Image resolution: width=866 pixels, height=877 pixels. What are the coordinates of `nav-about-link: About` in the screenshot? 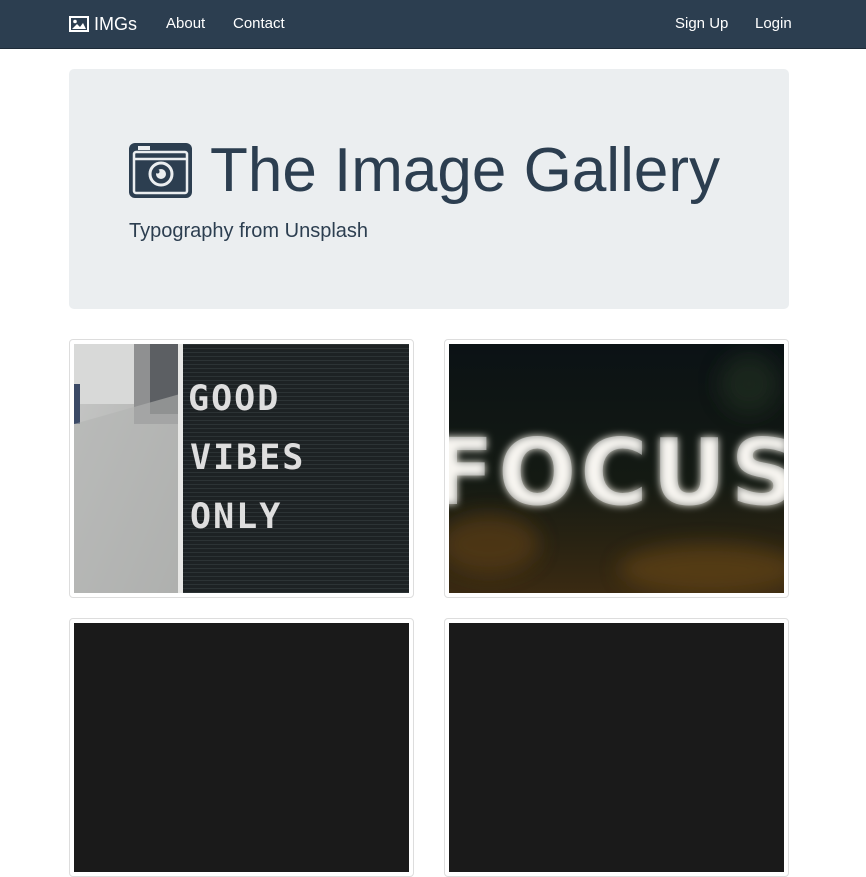 It's located at (185, 24).